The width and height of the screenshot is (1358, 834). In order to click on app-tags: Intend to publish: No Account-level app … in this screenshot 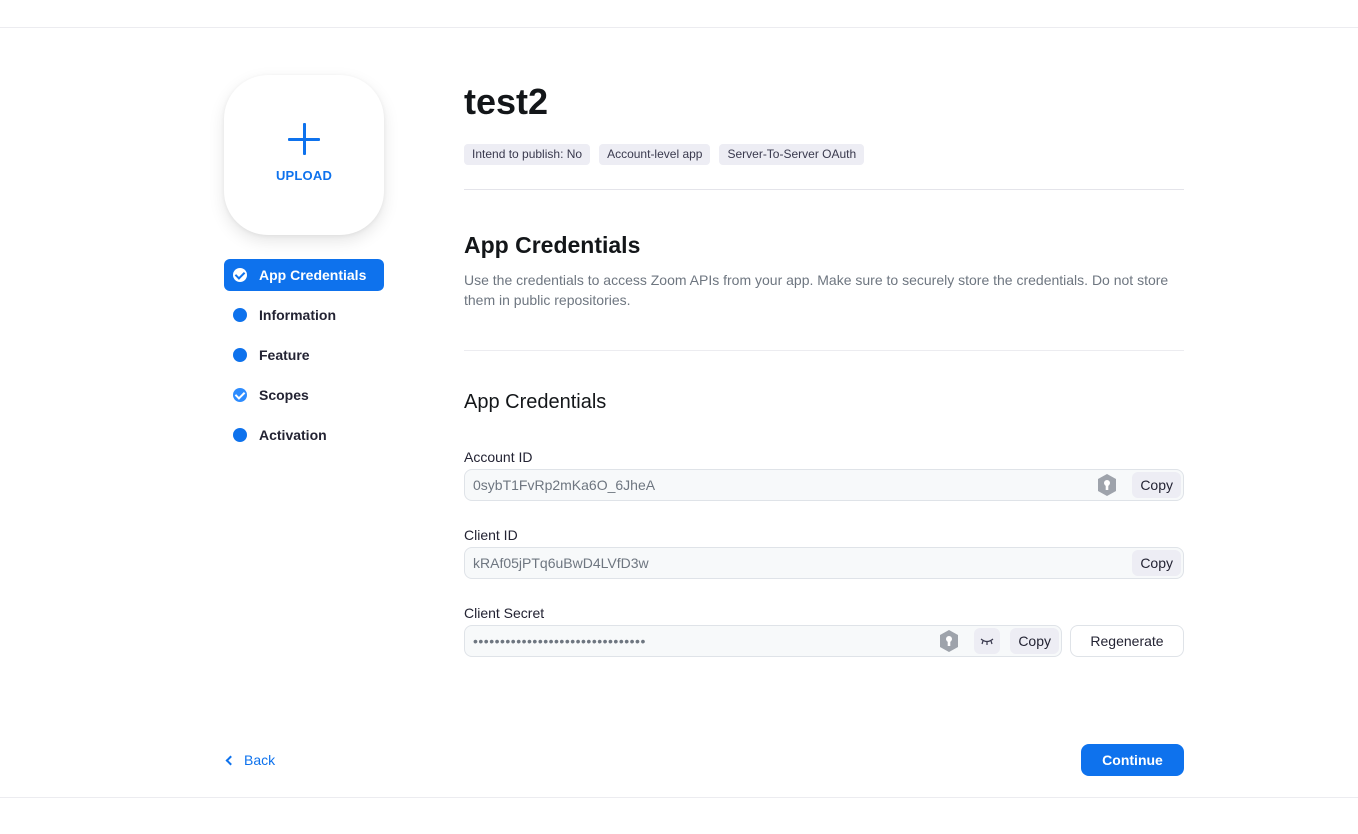, I will do `click(664, 154)`.